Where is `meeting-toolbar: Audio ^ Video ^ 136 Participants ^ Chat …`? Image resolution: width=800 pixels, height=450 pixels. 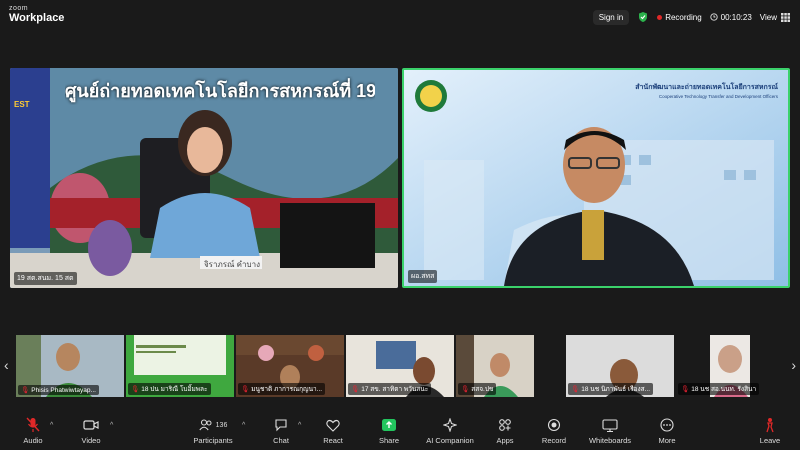
meeting-toolbar: Audio ^ Video ^ 136 Participants ^ Chat … is located at coordinates (400, 430).